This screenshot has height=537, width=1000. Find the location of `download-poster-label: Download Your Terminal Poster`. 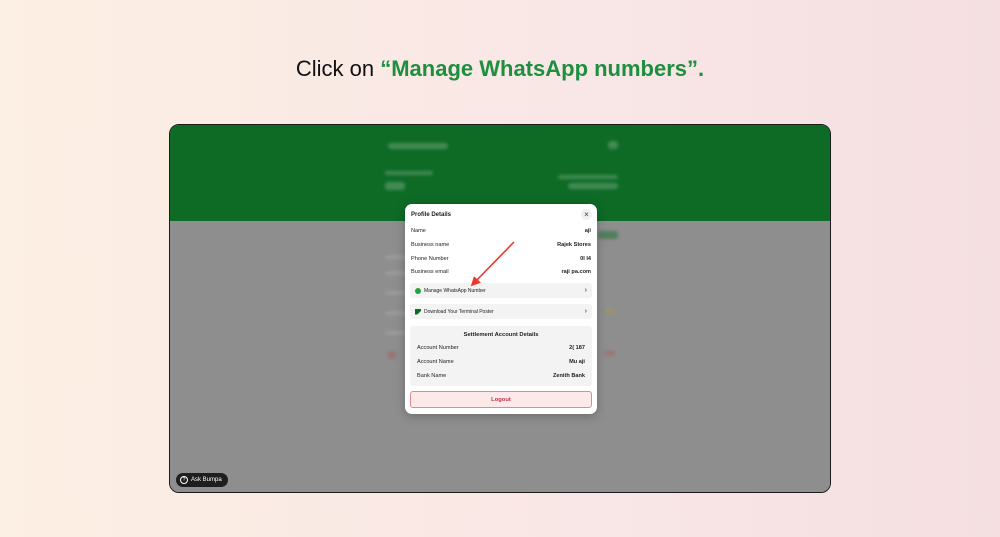

download-poster-label: Download Your Terminal Poster is located at coordinates (459, 311).